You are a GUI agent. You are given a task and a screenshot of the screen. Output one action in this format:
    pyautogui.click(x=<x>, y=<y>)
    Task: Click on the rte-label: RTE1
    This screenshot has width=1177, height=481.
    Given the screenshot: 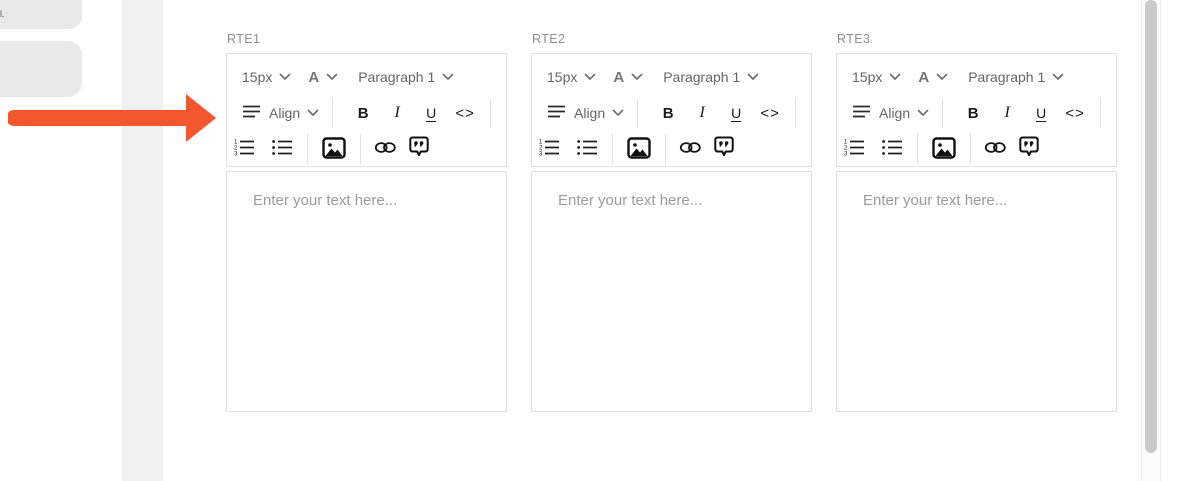 What is the action you would take?
    pyautogui.click(x=244, y=39)
    